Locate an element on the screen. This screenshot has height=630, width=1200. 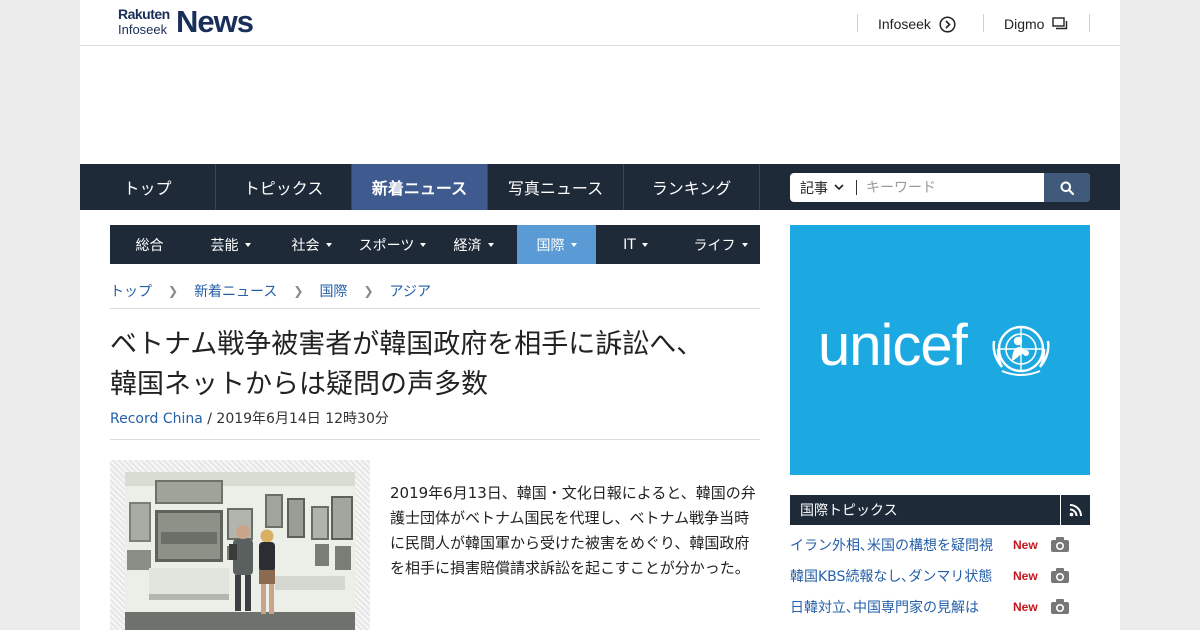
logo-infoseek-text: Infoseek is located at coordinates (143, 29).